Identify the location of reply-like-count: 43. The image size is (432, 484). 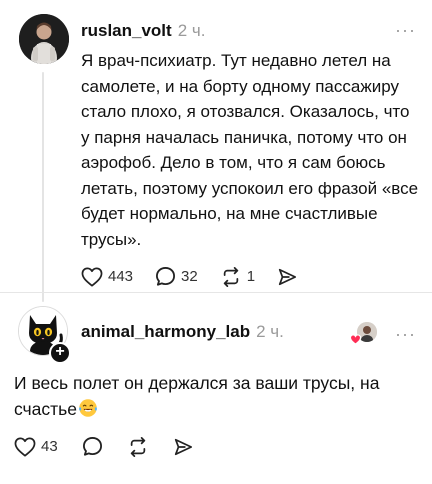
(49, 446).